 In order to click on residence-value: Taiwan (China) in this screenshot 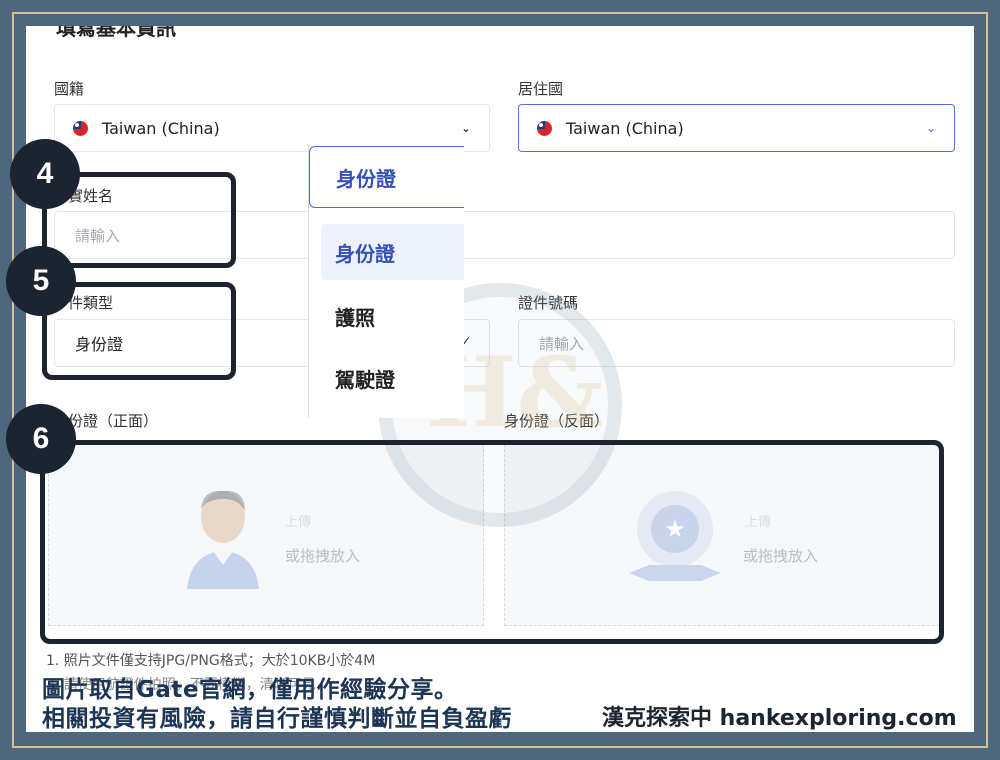, I will do `click(625, 128)`.